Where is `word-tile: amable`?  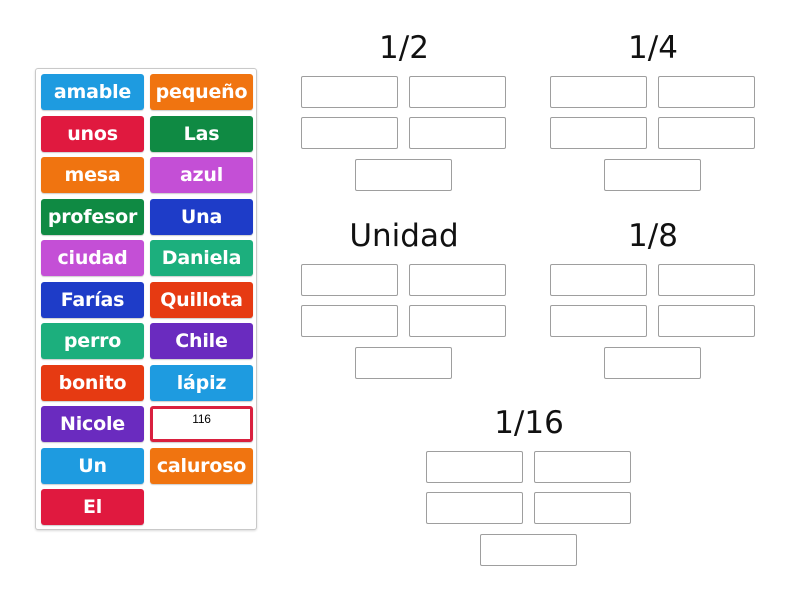
word-tile: amable is located at coordinates (92, 92).